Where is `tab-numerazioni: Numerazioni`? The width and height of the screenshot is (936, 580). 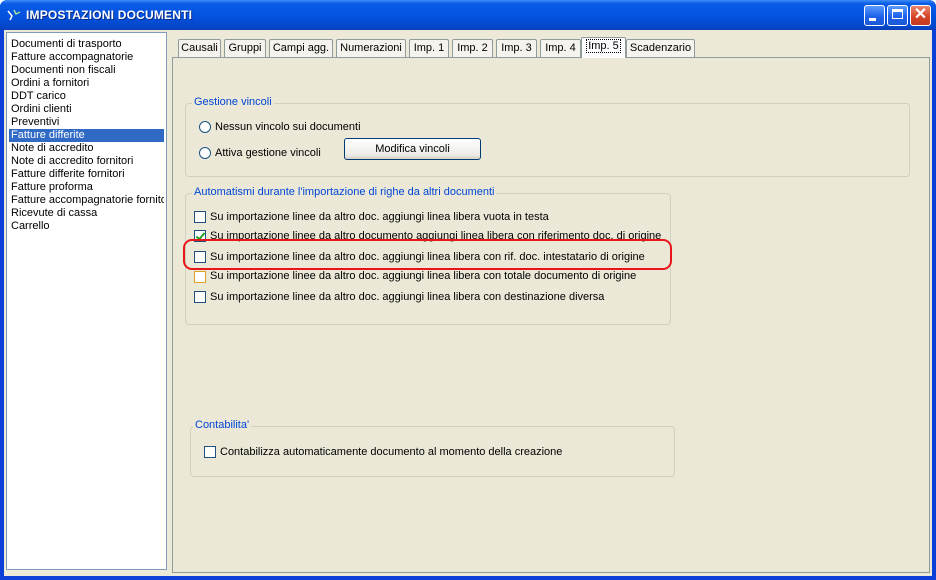 tab-numerazioni: Numerazioni is located at coordinates (371, 48).